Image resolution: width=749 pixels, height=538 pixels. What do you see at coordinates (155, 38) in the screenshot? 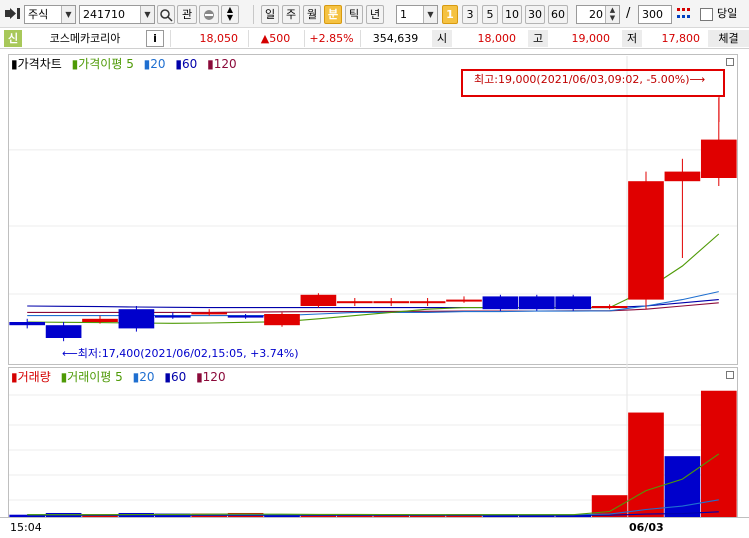
I see `info-button: i` at bounding box center [155, 38].